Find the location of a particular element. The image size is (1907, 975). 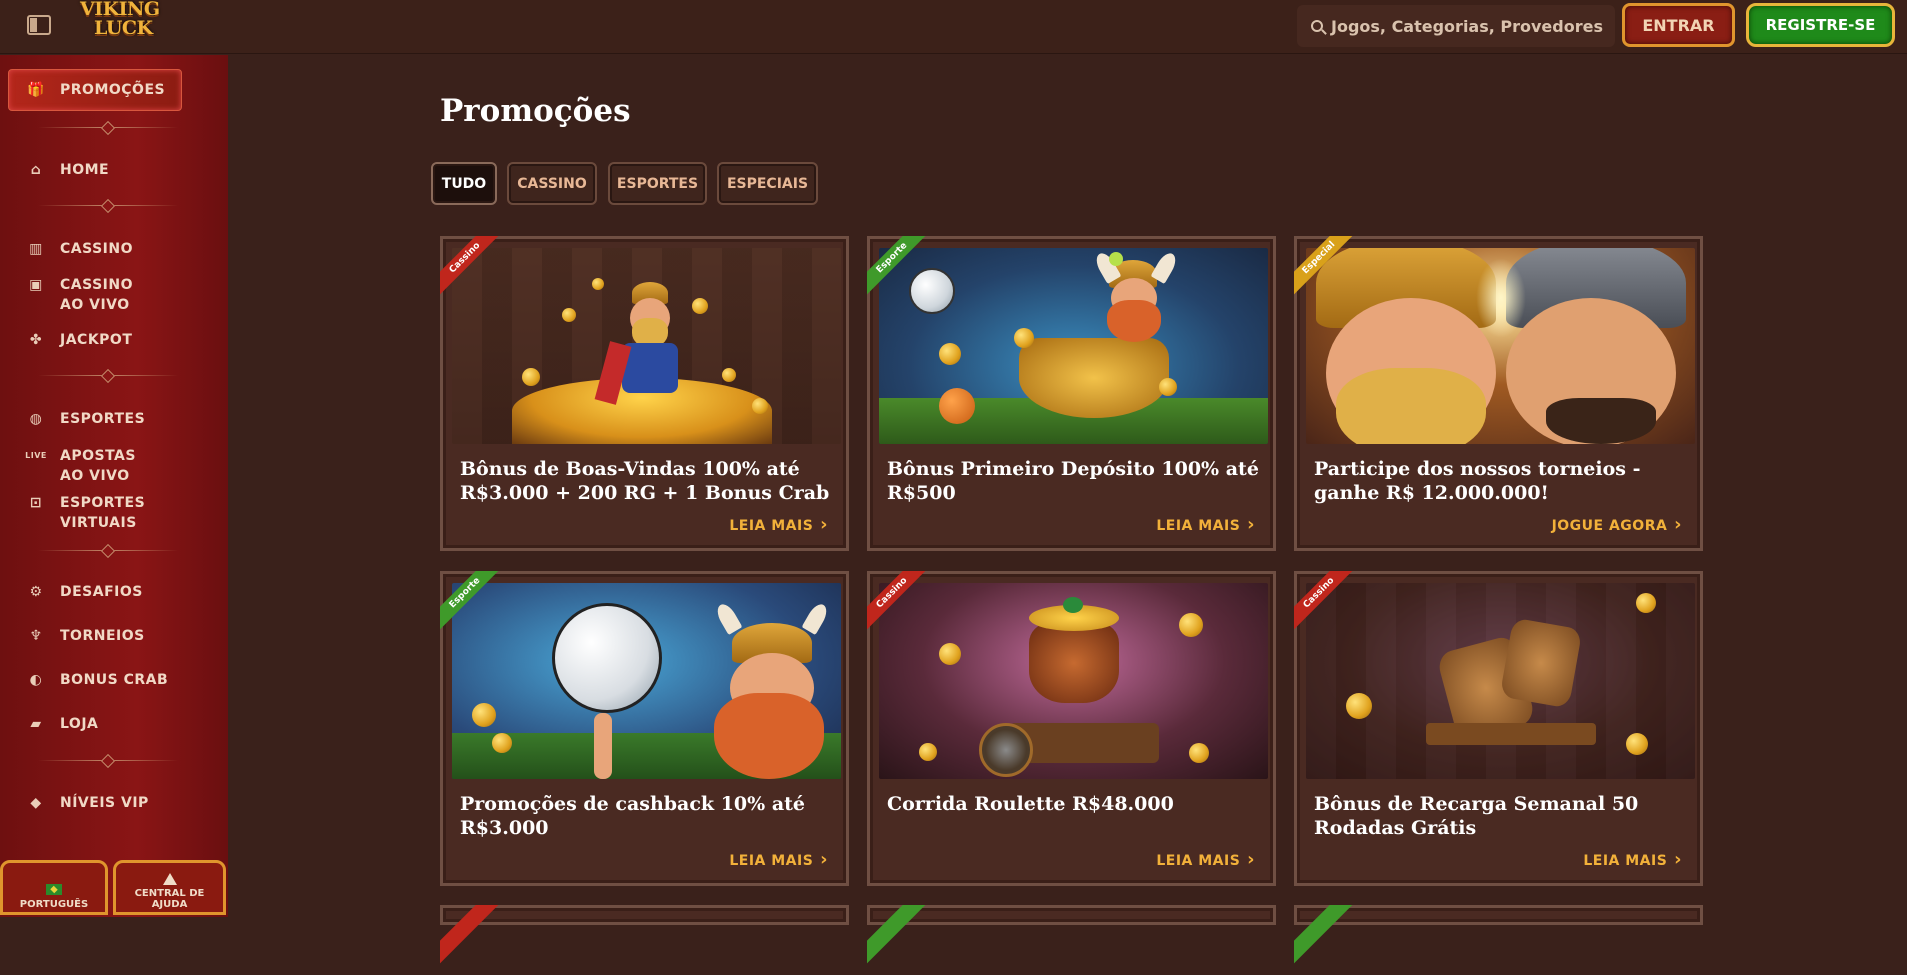

sidebar-item-label: Promoções is located at coordinates (113, 90).